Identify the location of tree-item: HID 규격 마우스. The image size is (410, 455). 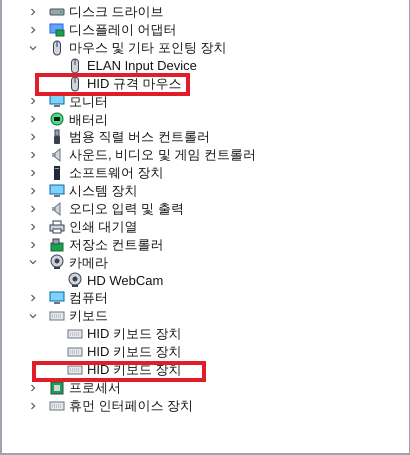
(205, 83).